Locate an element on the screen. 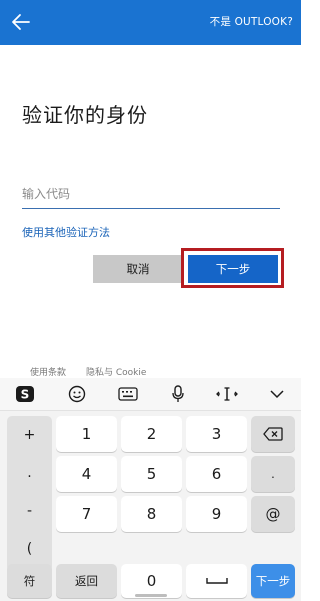  sogou-s-icon: S is located at coordinates (25, 394).